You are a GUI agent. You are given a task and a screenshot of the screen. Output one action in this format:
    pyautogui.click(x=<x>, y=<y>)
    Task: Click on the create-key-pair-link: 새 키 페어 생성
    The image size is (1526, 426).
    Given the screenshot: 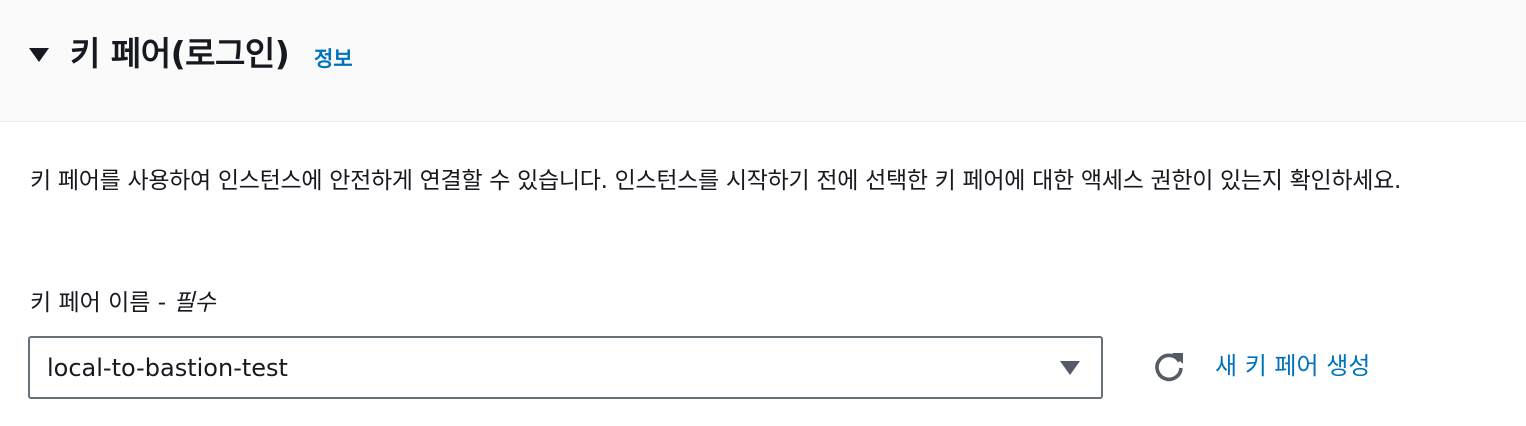 What is the action you would take?
    pyautogui.click(x=1292, y=366)
    